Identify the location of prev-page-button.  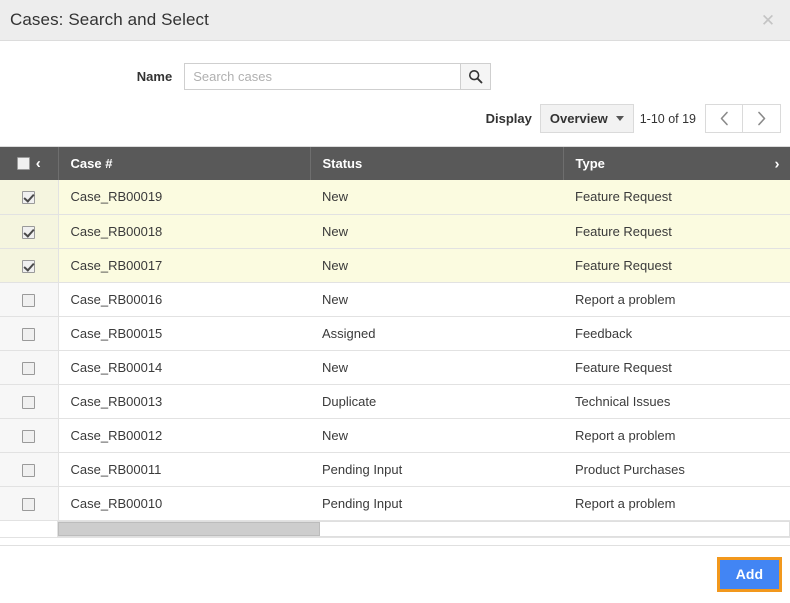
(724, 118).